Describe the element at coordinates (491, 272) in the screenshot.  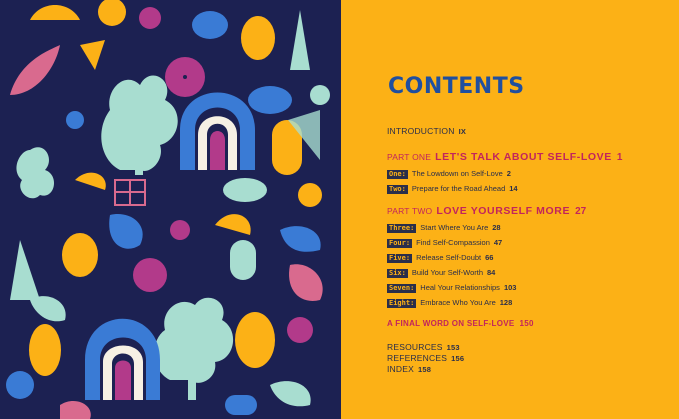
I see `chapter-page: 84` at that location.